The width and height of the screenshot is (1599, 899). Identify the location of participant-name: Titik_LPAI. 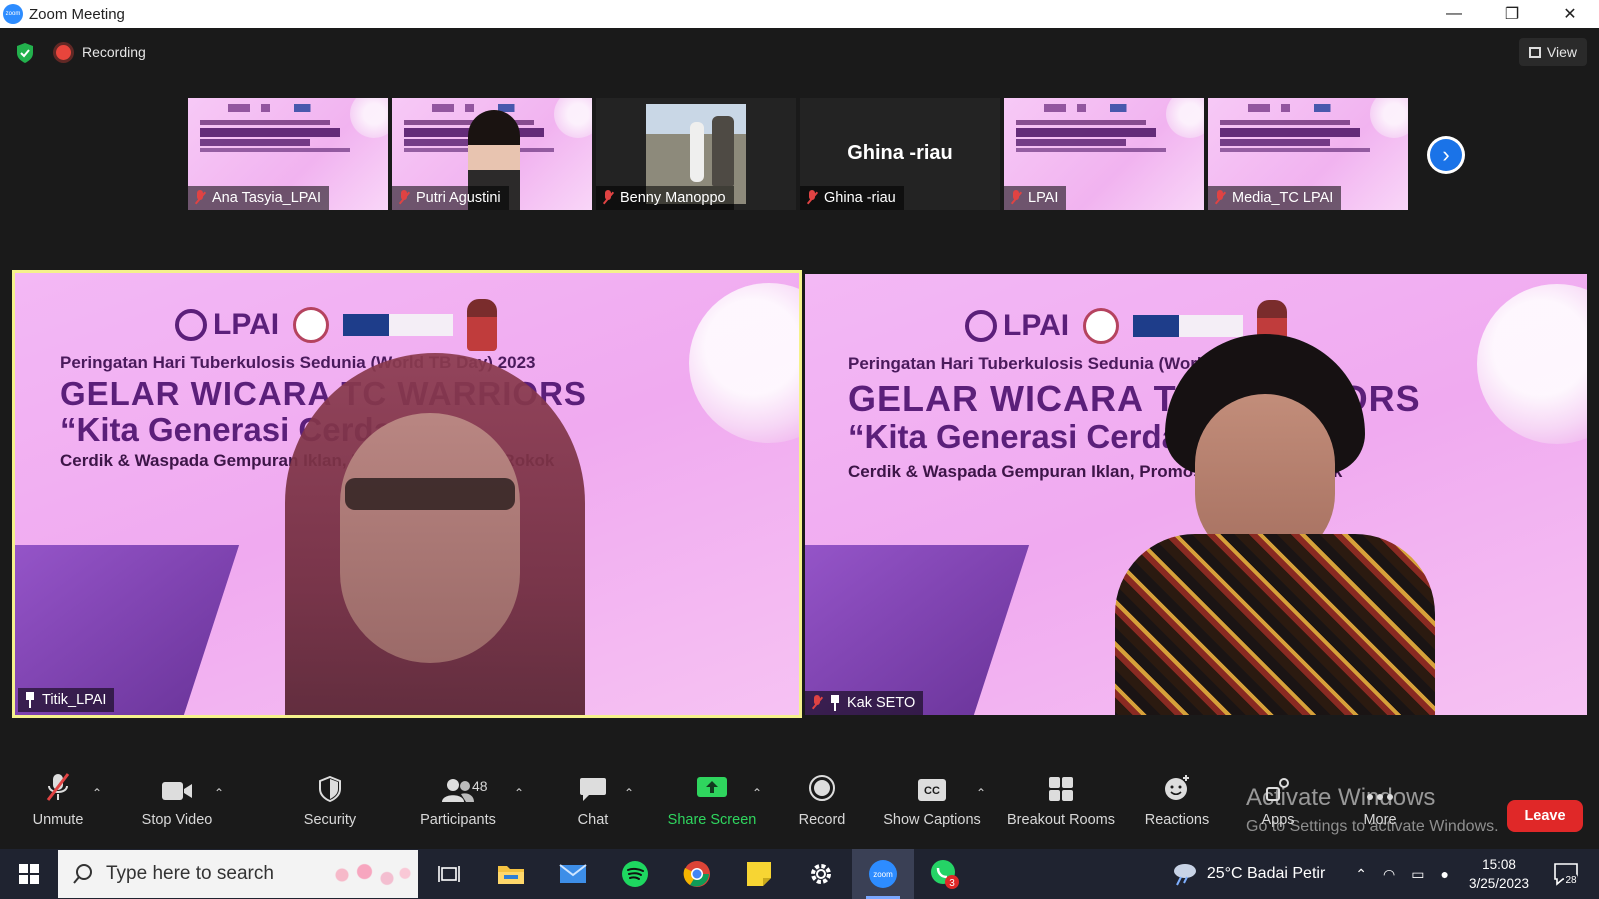
(74, 700).